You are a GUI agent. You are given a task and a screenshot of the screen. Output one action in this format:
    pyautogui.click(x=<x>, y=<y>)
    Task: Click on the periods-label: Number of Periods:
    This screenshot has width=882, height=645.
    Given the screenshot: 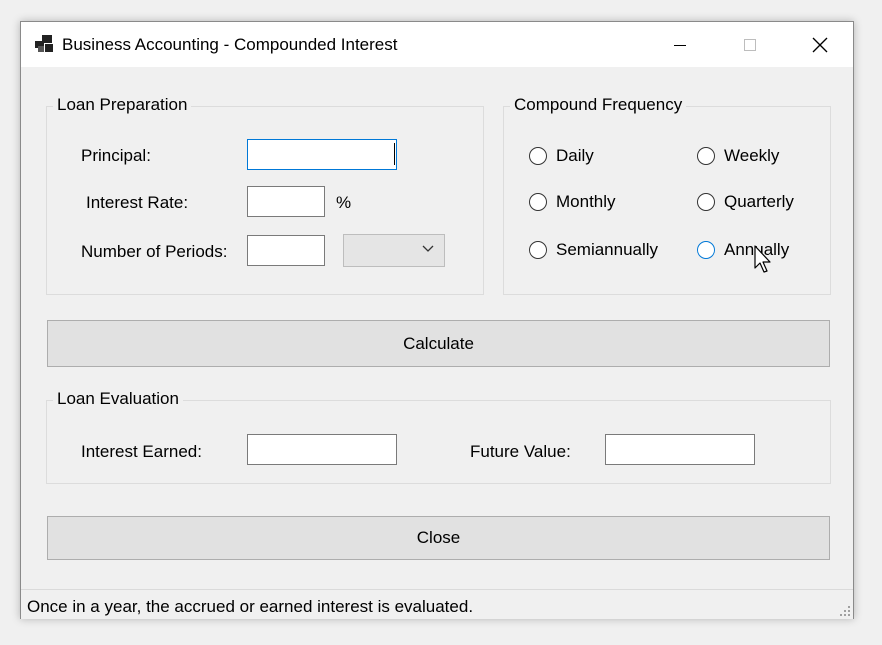 What is the action you would take?
    pyautogui.click(x=154, y=251)
    